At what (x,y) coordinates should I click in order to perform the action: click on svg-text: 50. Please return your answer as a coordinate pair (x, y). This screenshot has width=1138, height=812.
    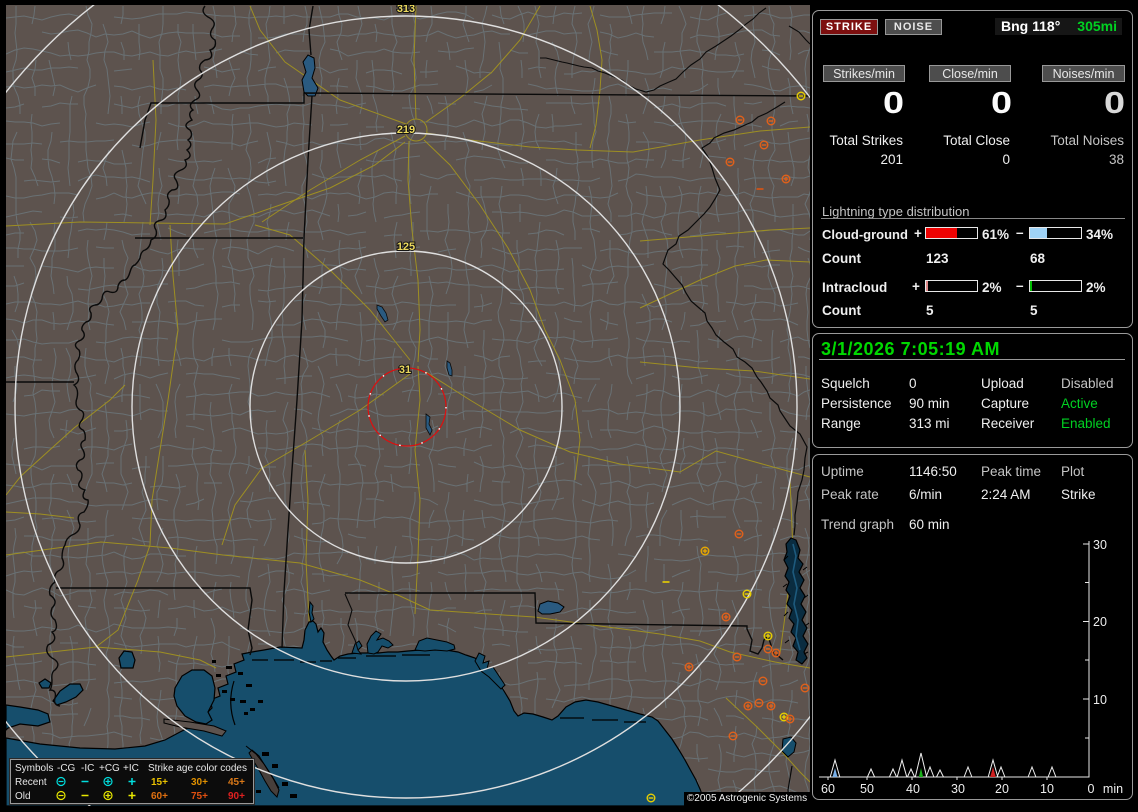
    Looking at the image, I should click on (867, 789).